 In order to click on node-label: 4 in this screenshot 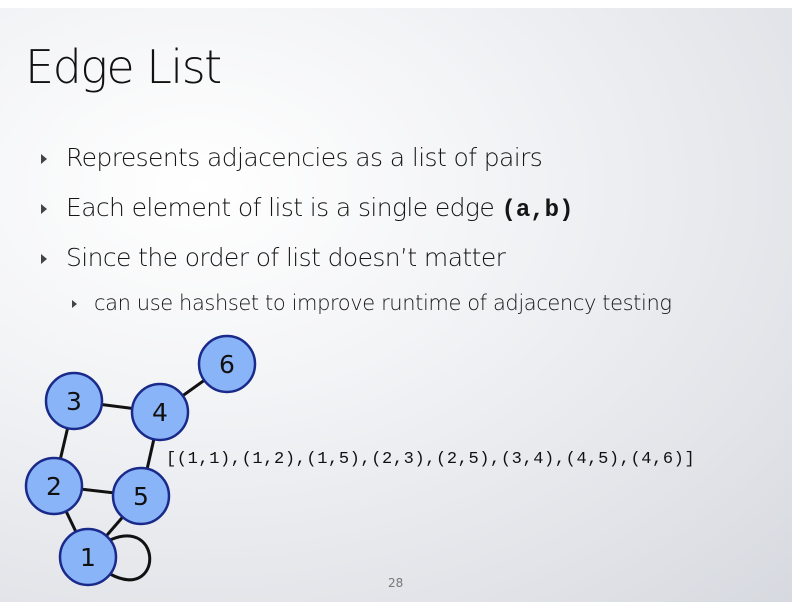, I will do `click(160, 412)`.